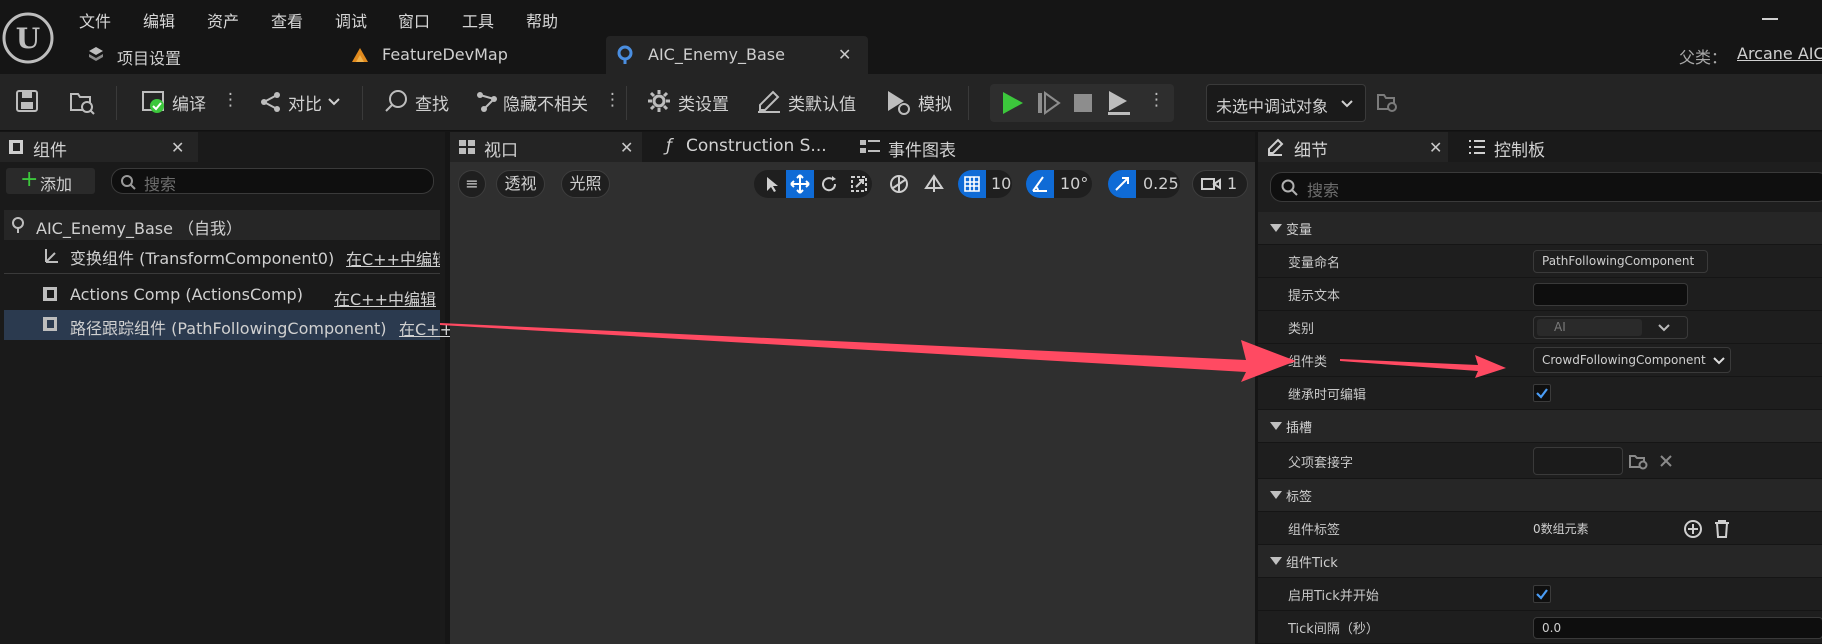 This screenshot has width=1822, height=644. I want to click on start-with-tick-checkbox, so click(1542, 594).